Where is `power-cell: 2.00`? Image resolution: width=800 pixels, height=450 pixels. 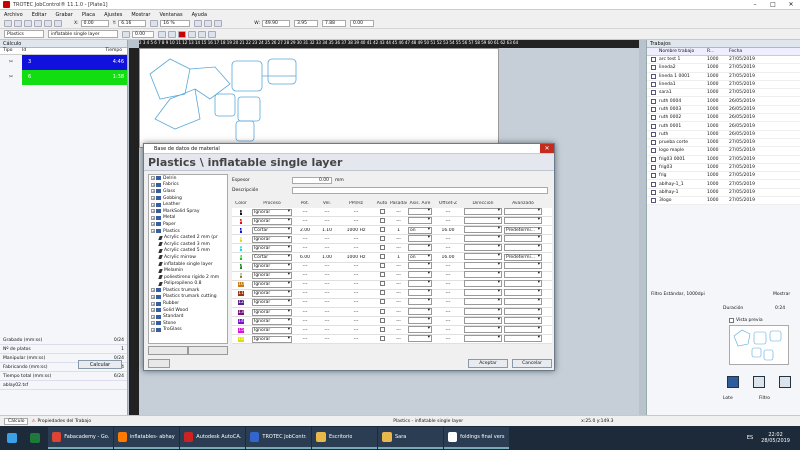 power-cell: 2.00 is located at coordinates (305, 230).